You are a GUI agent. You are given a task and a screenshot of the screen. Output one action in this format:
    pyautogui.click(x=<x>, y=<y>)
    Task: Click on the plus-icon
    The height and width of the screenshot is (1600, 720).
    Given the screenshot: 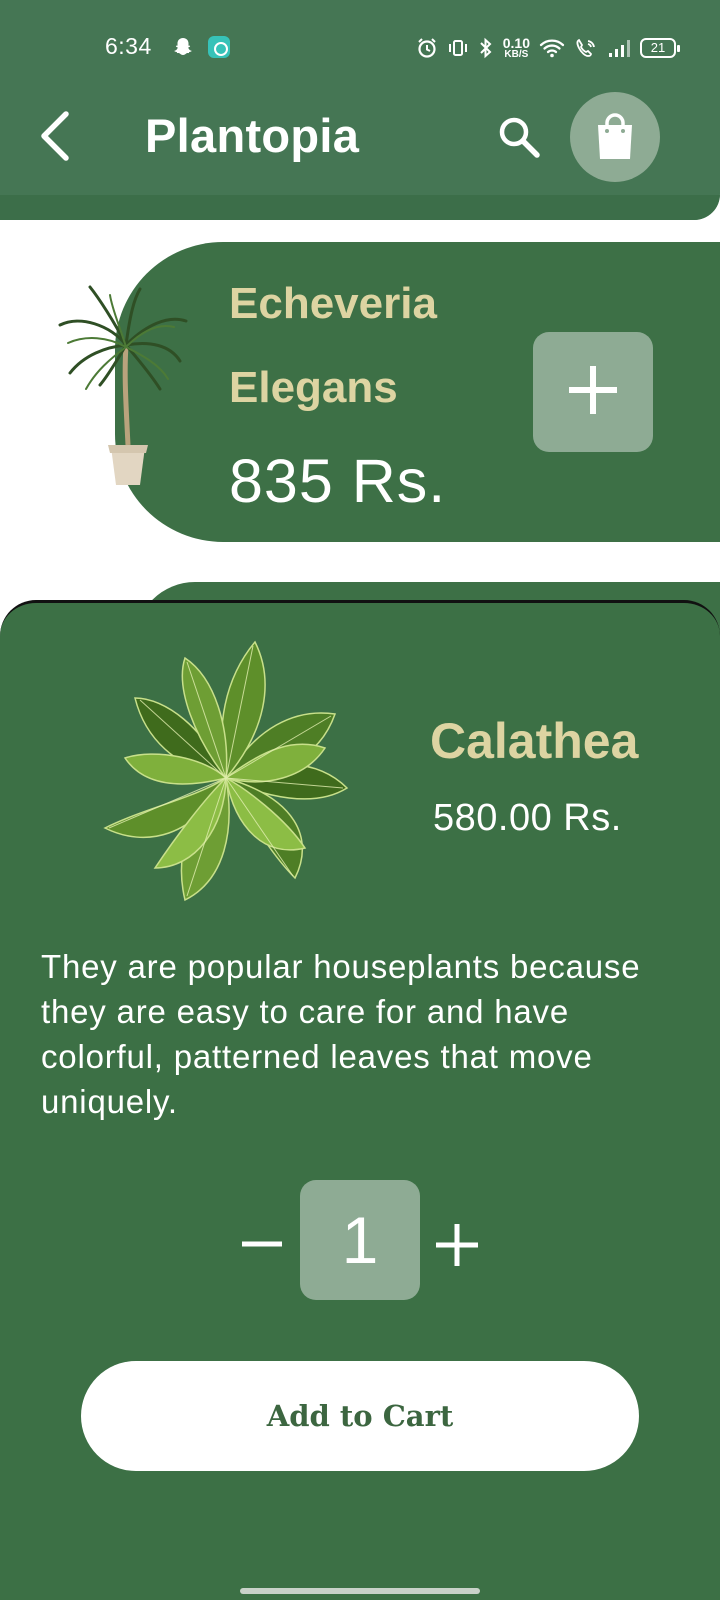 What is the action you would take?
    pyautogui.click(x=593, y=392)
    